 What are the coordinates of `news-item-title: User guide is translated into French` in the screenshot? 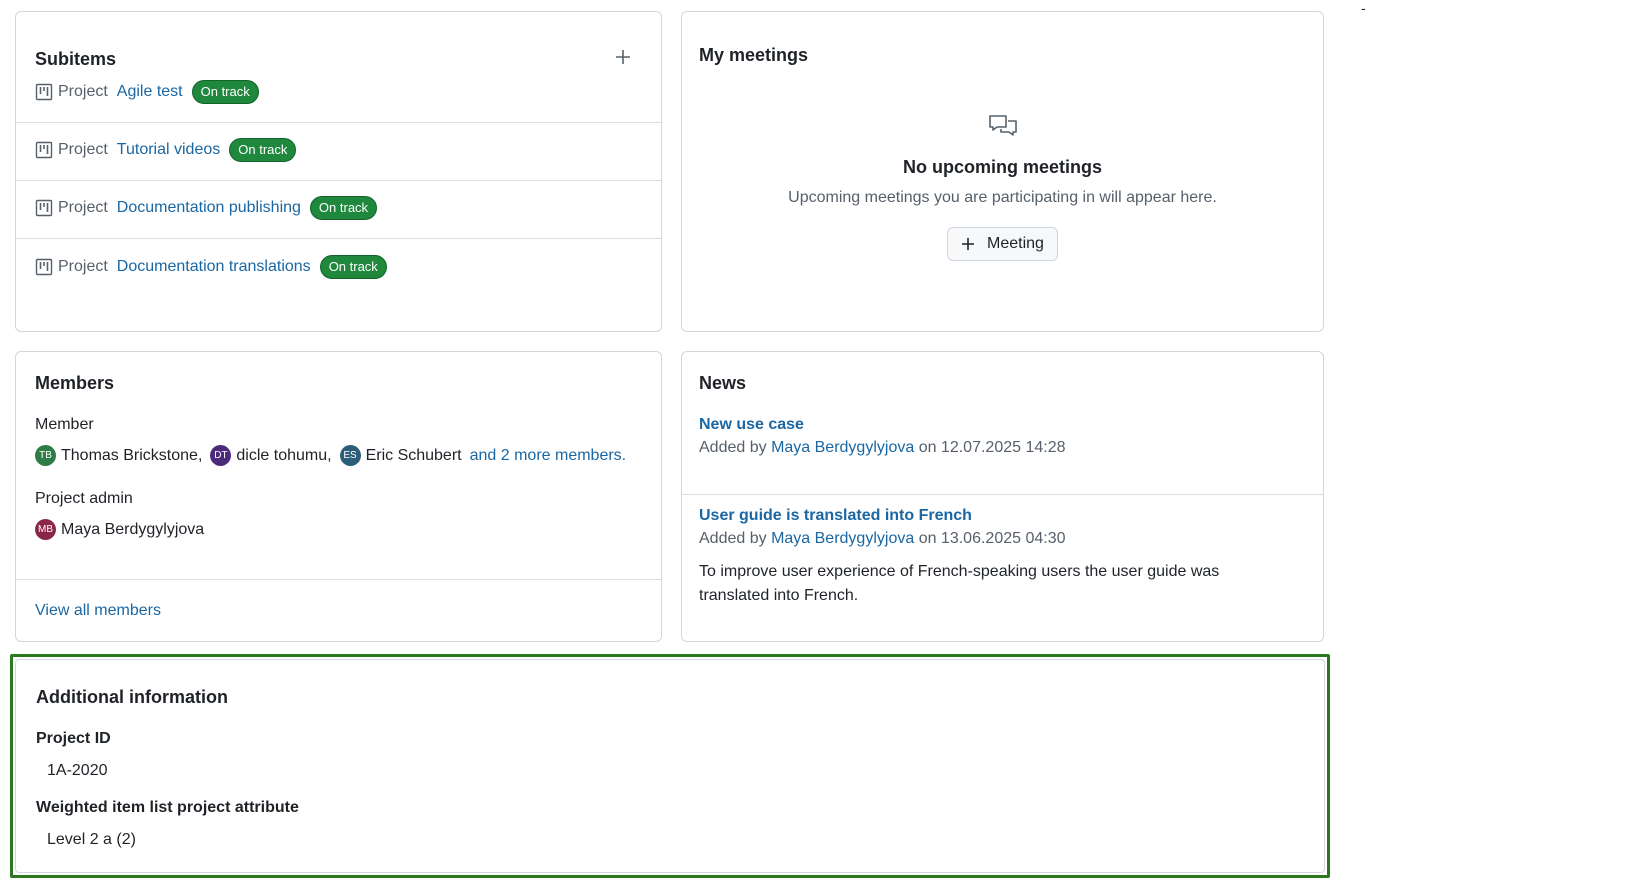 It's located at (835, 515).